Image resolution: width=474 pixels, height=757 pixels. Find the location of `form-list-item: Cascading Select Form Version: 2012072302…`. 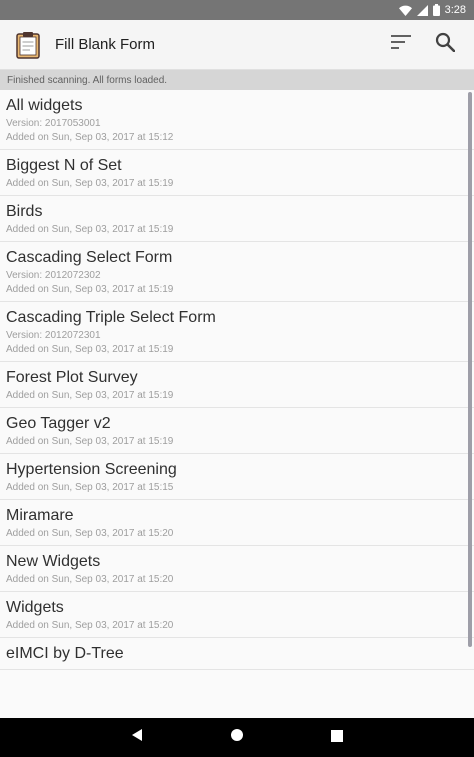

form-list-item: Cascading Select Form Version: 2012072302… is located at coordinates (237, 272).